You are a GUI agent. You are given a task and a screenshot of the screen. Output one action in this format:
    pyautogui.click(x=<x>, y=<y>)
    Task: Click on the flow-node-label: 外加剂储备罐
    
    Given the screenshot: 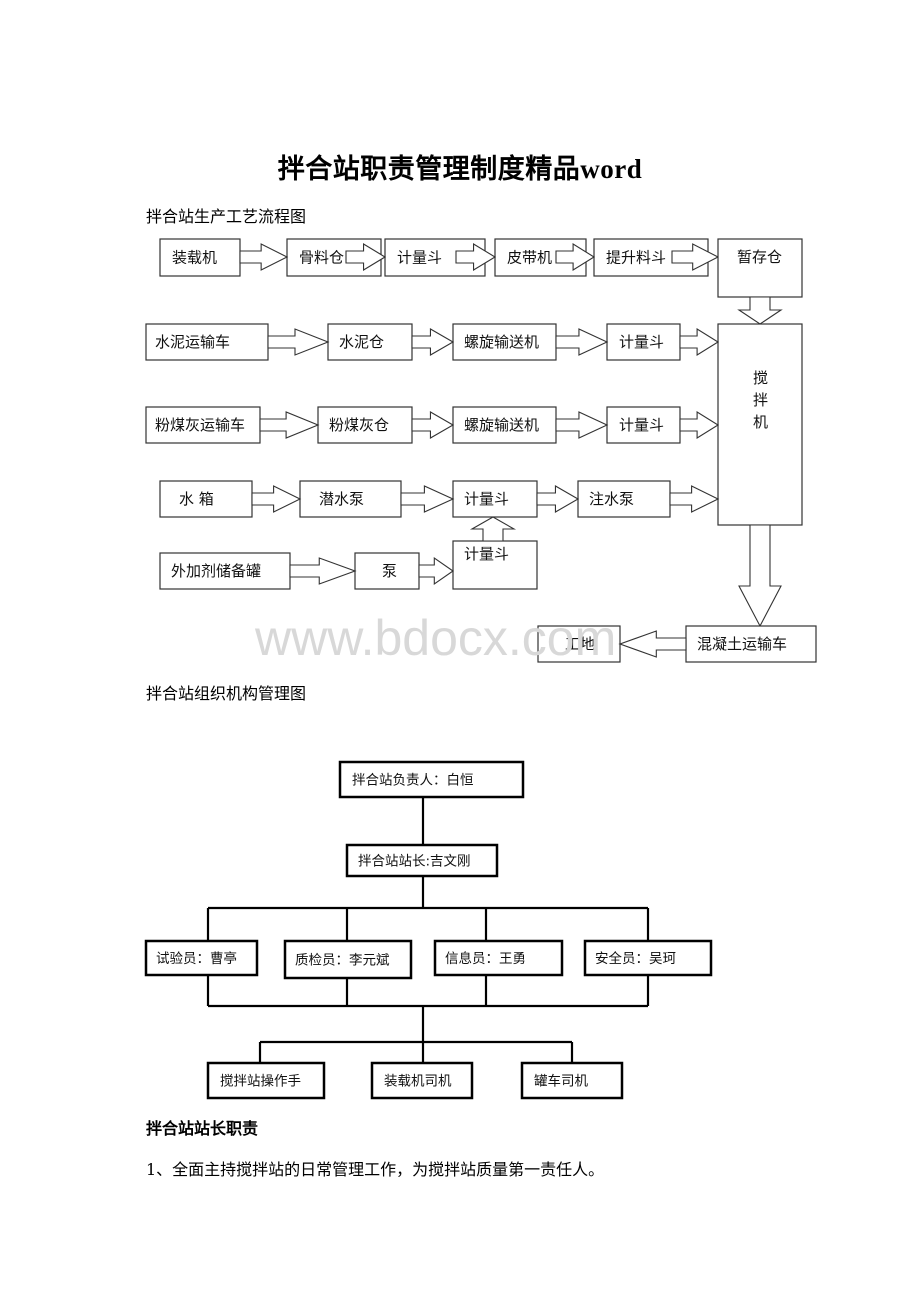 What is the action you would take?
    pyautogui.click(x=216, y=571)
    